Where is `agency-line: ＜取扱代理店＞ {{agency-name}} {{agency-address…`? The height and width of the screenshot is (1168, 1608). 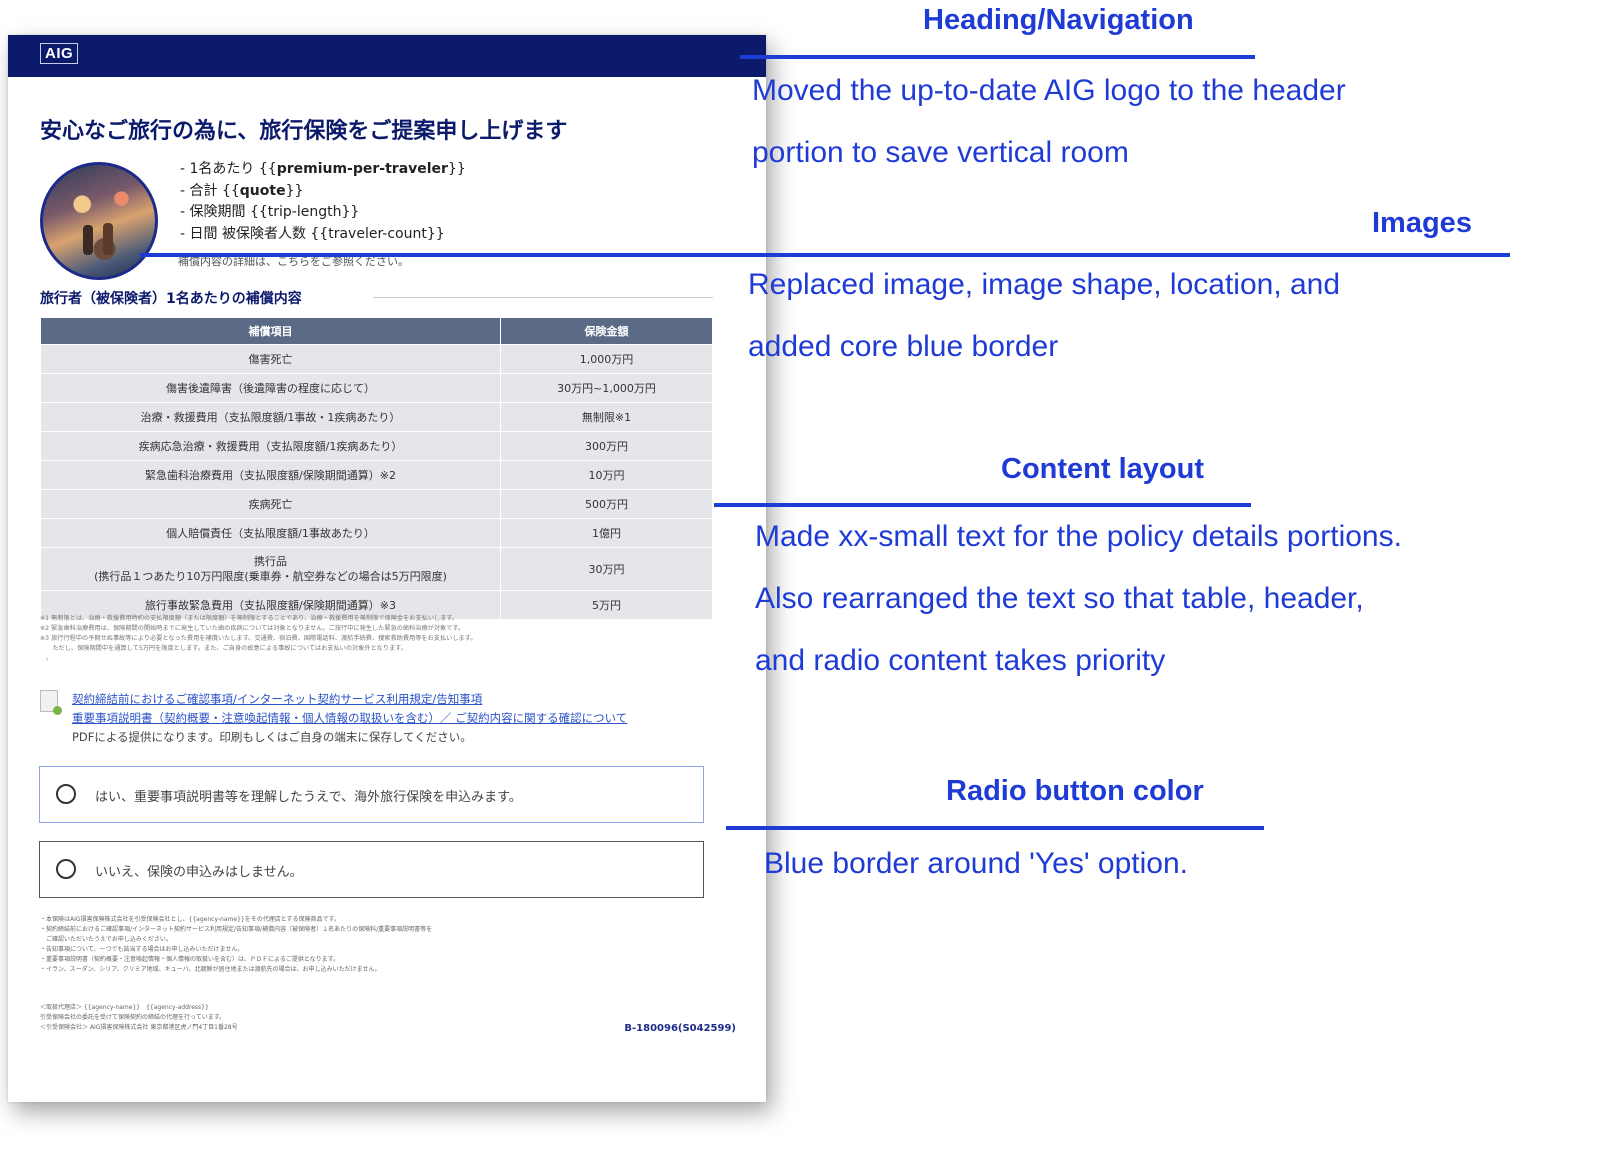 agency-line: ＜取扱代理店＞ {{agency-name}} {{agency-address… is located at coordinates (124, 1007).